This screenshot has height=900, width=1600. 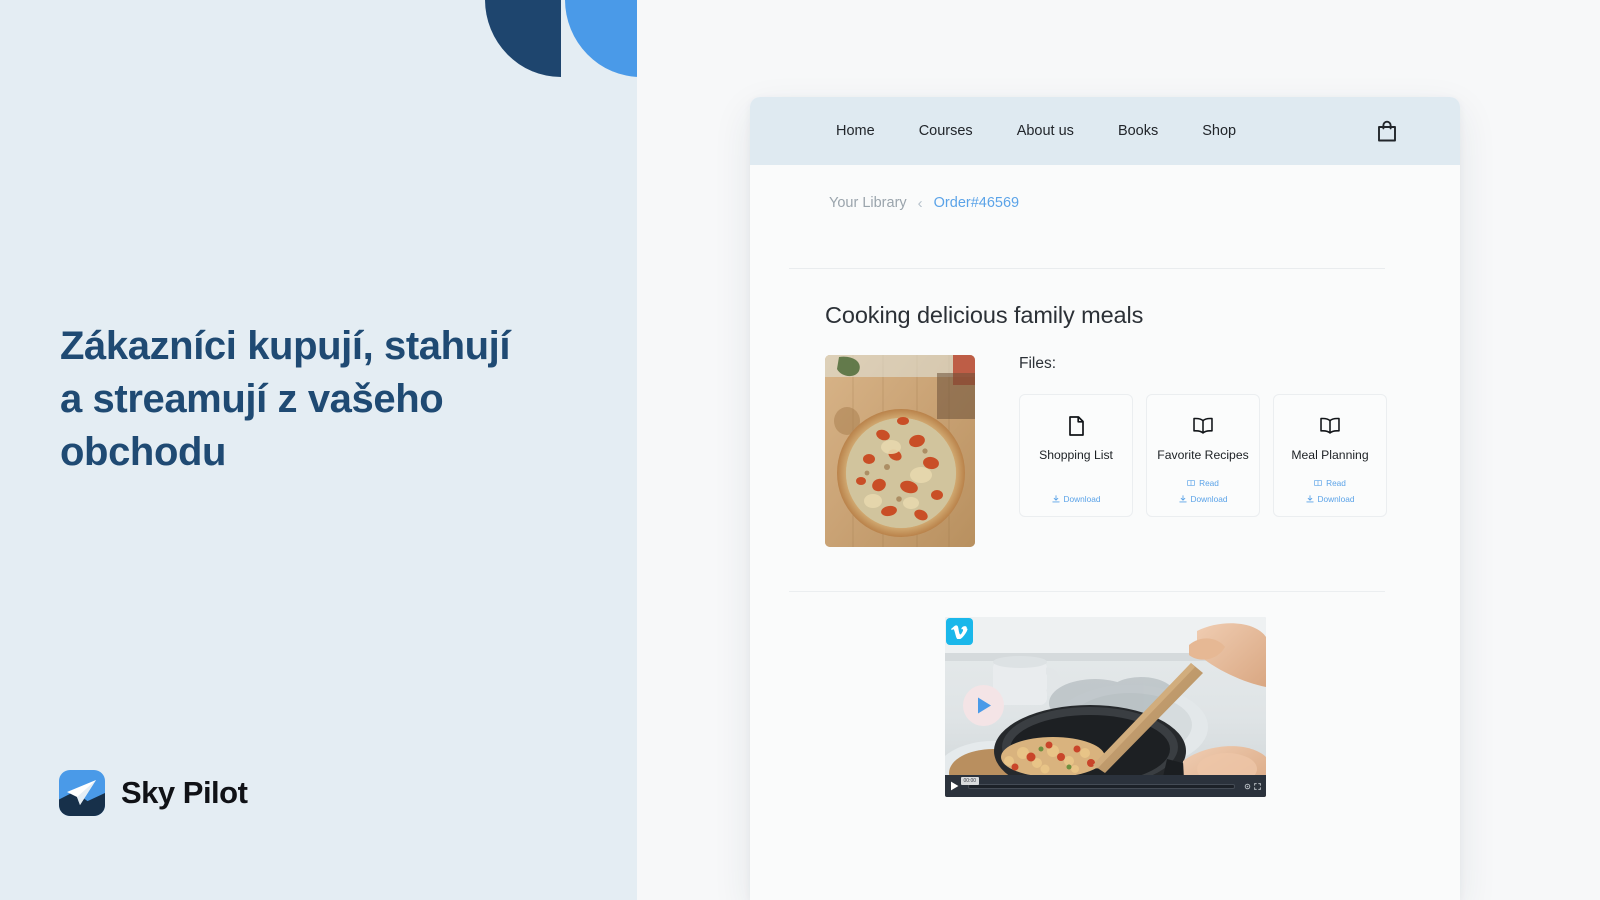 What do you see at coordinates (1101, 786) in the screenshot?
I see `video-progress-bar` at bounding box center [1101, 786].